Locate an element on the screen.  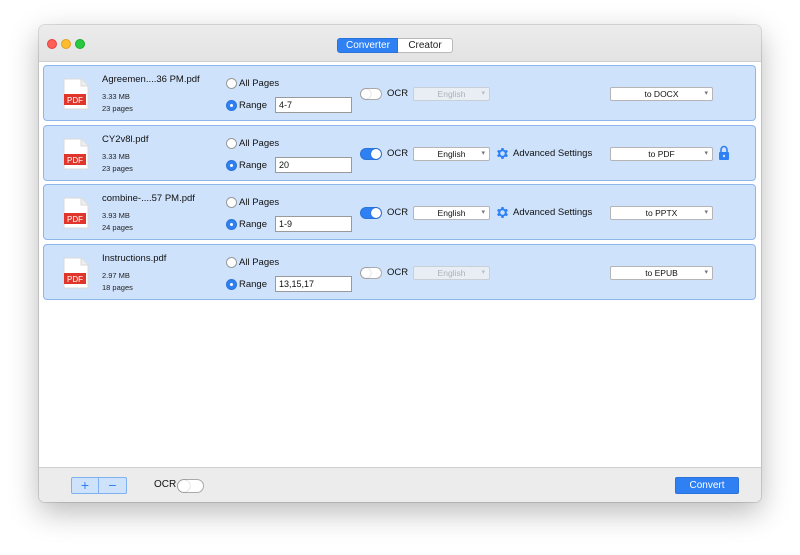
title-bar: Converter Creator is located at coordinates (400, 43).